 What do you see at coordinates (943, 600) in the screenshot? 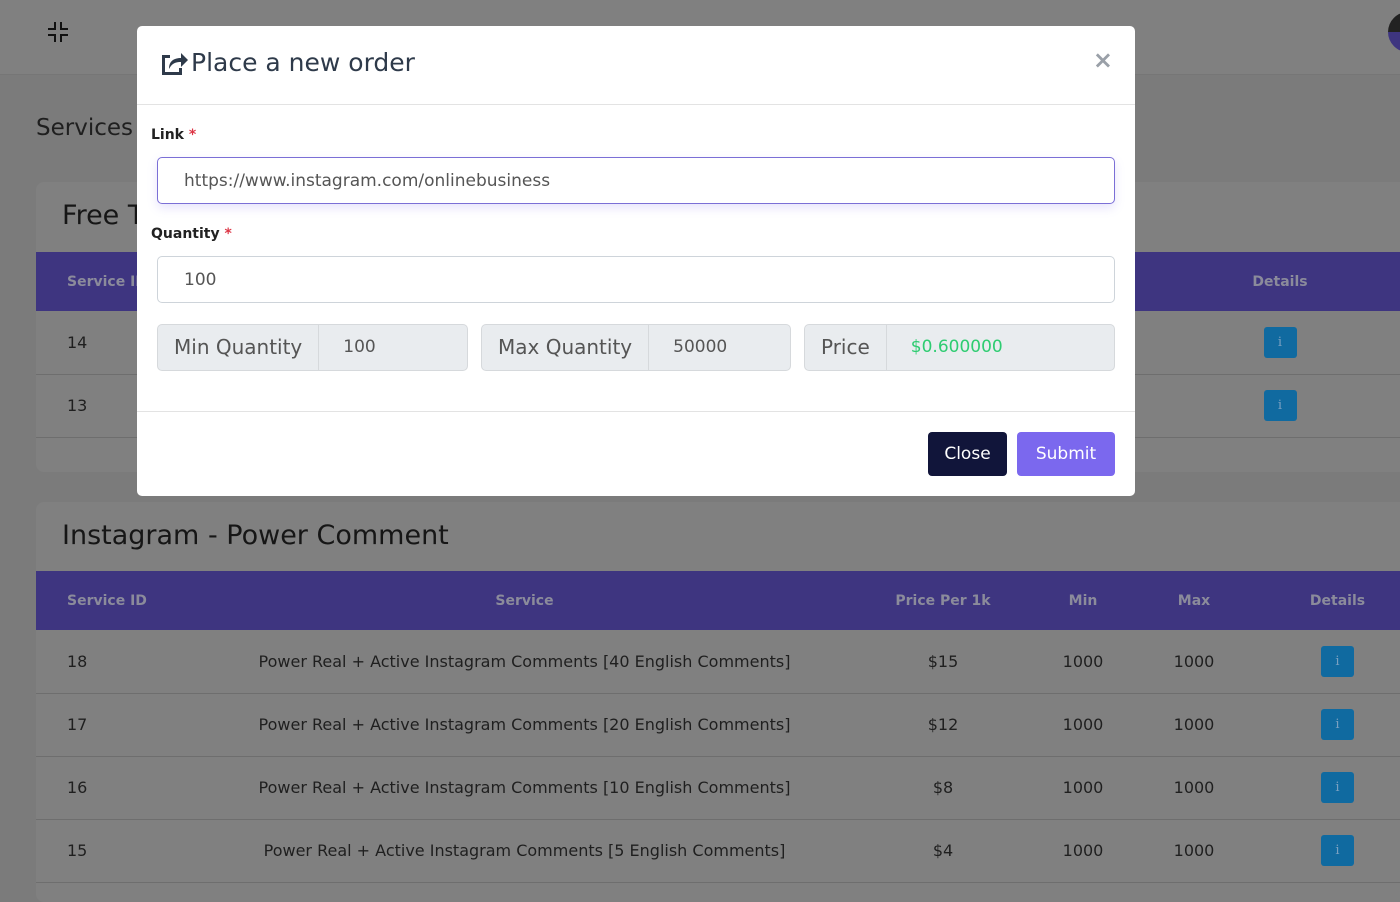
I see `col-price: Price Per 1k` at bounding box center [943, 600].